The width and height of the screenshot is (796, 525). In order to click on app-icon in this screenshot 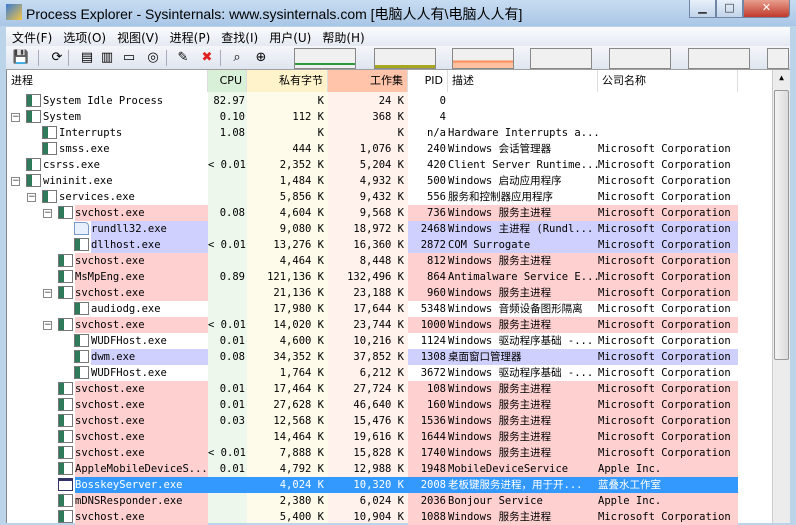, I will do `click(14, 12)`.